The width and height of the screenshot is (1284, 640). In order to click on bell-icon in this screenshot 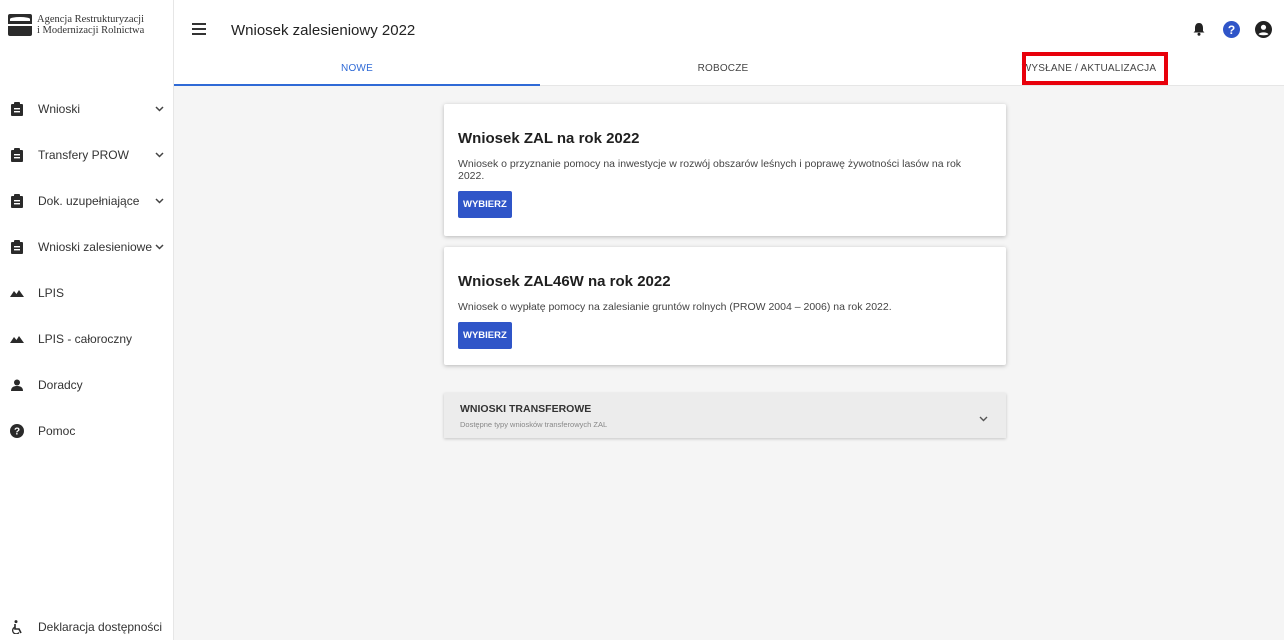, I will do `click(1199, 29)`.